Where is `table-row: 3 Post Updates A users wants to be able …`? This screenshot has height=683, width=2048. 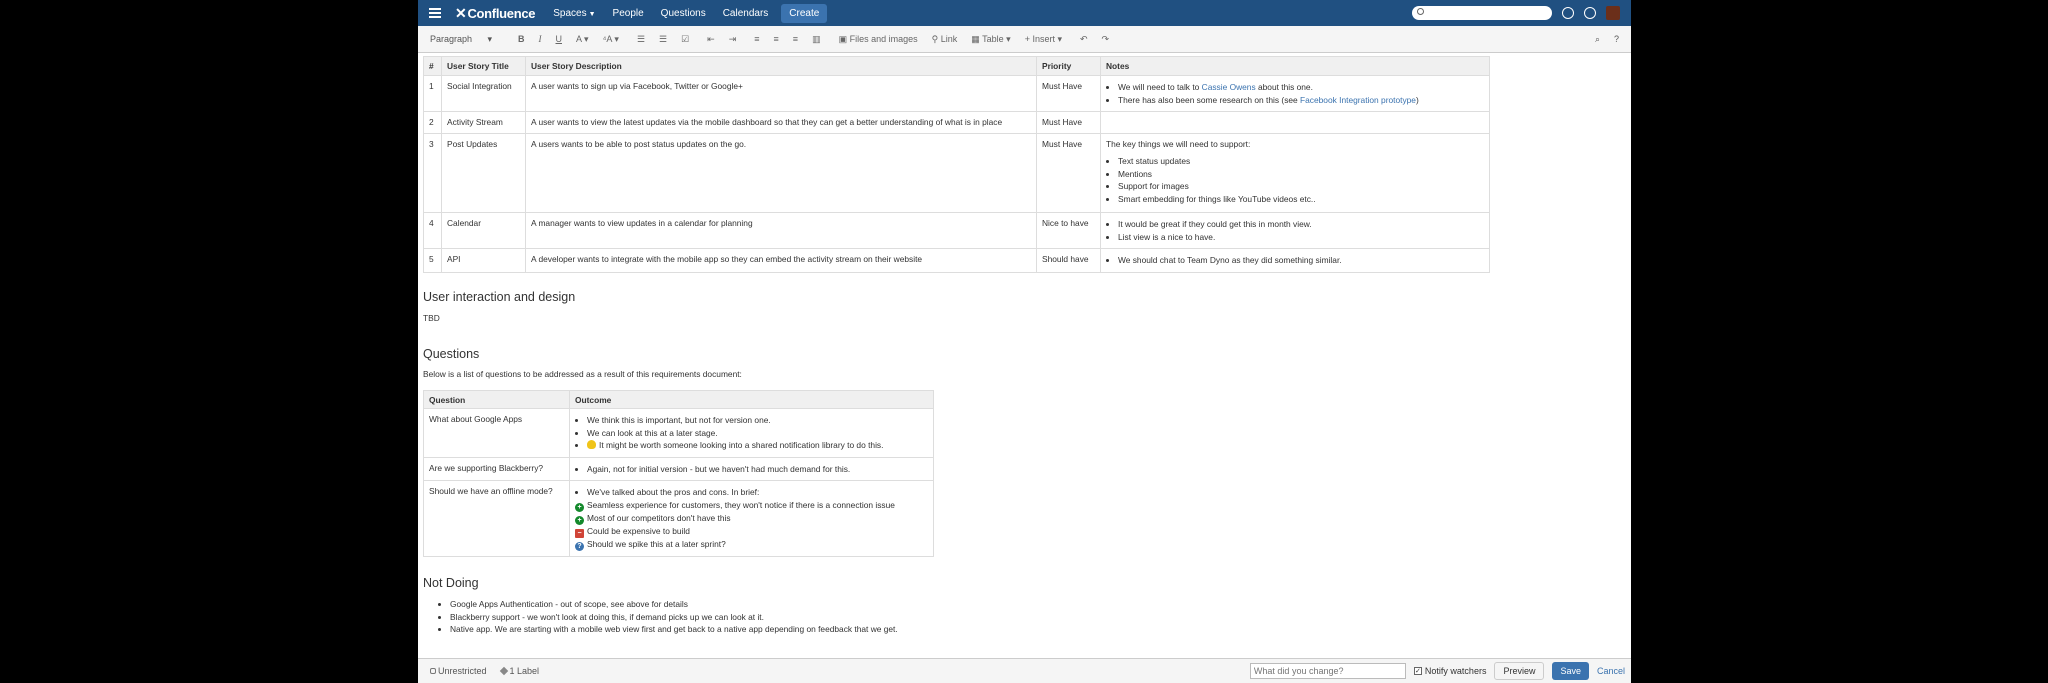 table-row: 3 Post Updates A users wants to be able … is located at coordinates (956, 173).